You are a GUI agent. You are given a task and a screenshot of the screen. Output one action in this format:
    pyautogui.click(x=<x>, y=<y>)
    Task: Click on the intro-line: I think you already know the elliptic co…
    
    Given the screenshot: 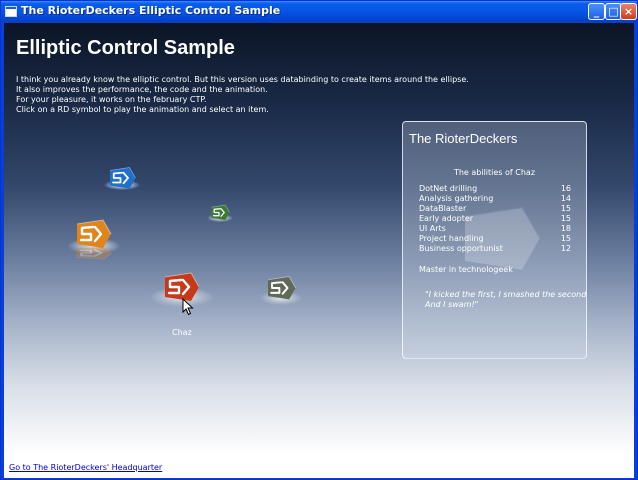 What is the action you would take?
    pyautogui.click(x=242, y=79)
    